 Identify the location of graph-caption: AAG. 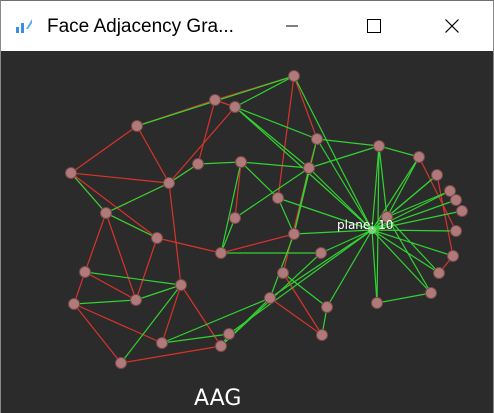
(217, 398).